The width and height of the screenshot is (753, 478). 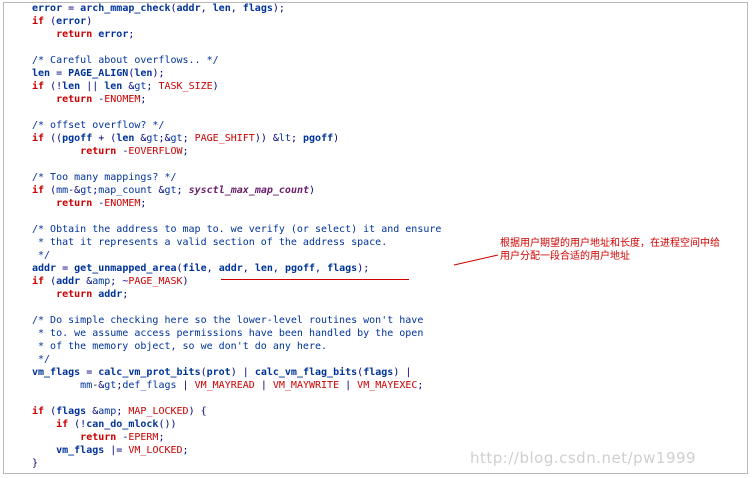 What do you see at coordinates (98, 125) in the screenshot?
I see `code-line: /* offset overflow? */` at bounding box center [98, 125].